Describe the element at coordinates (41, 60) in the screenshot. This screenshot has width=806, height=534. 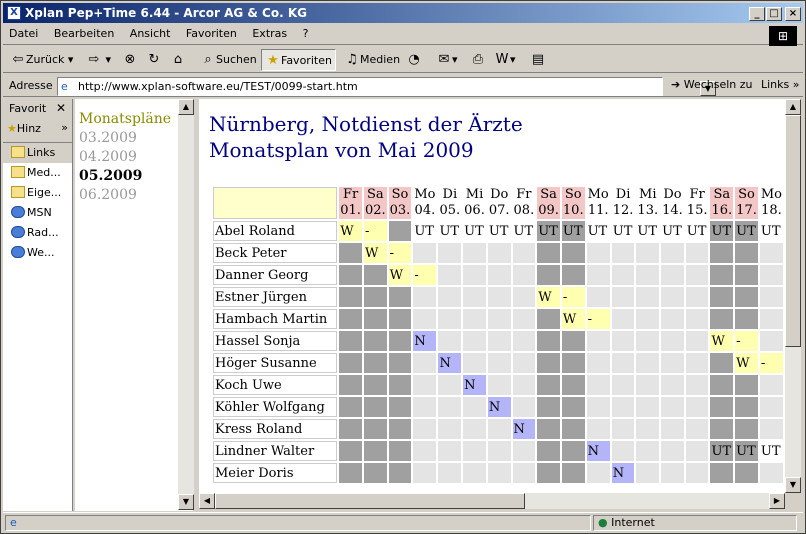
I see `back-button: ⇦ Zurück ▾` at that location.